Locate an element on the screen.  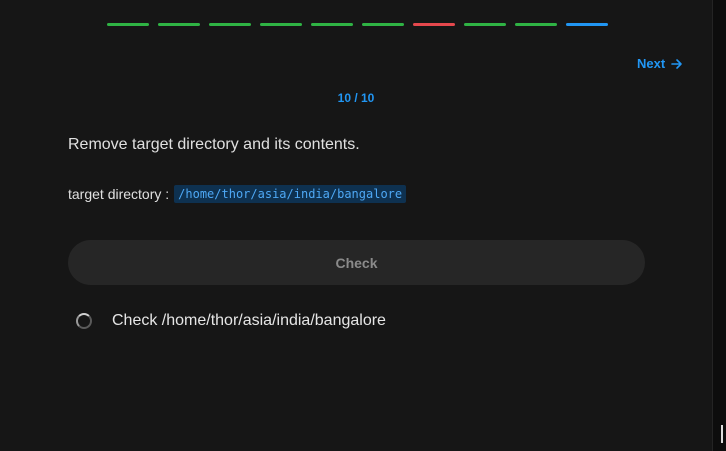
progress-bar is located at coordinates (357, 24).